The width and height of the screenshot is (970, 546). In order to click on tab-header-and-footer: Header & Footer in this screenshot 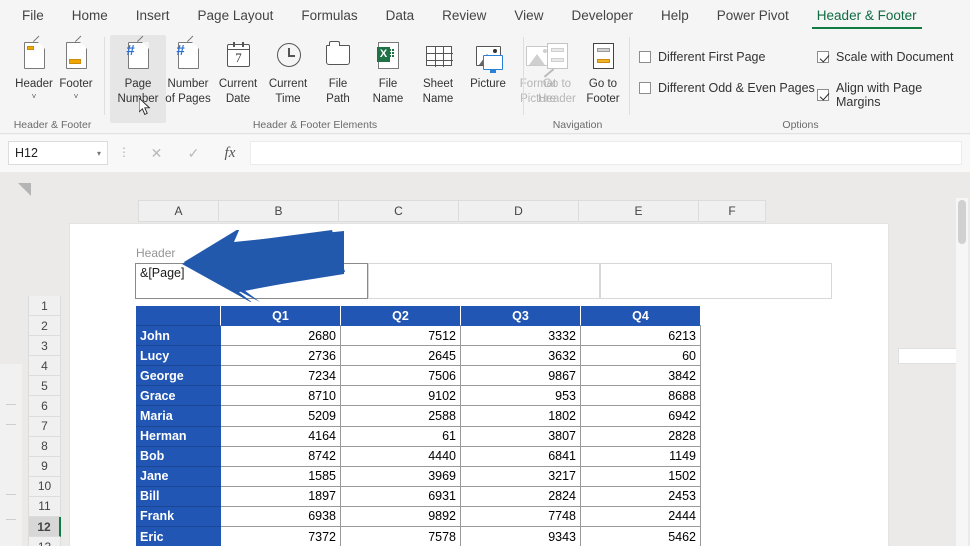, I will do `click(867, 17)`.